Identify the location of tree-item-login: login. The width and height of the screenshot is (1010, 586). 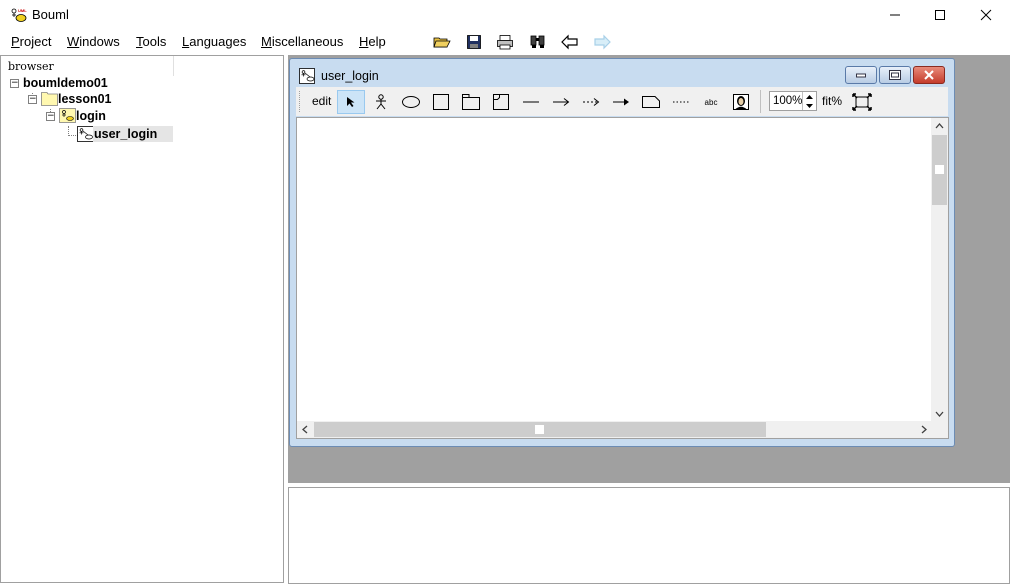
(91, 116).